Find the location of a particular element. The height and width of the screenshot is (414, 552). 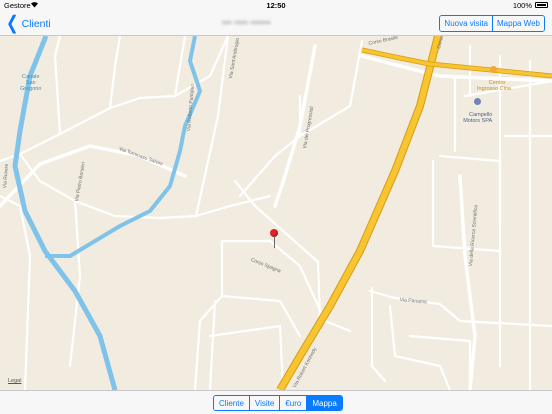

tab-visite: Visite is located at coordinates (264, 403).